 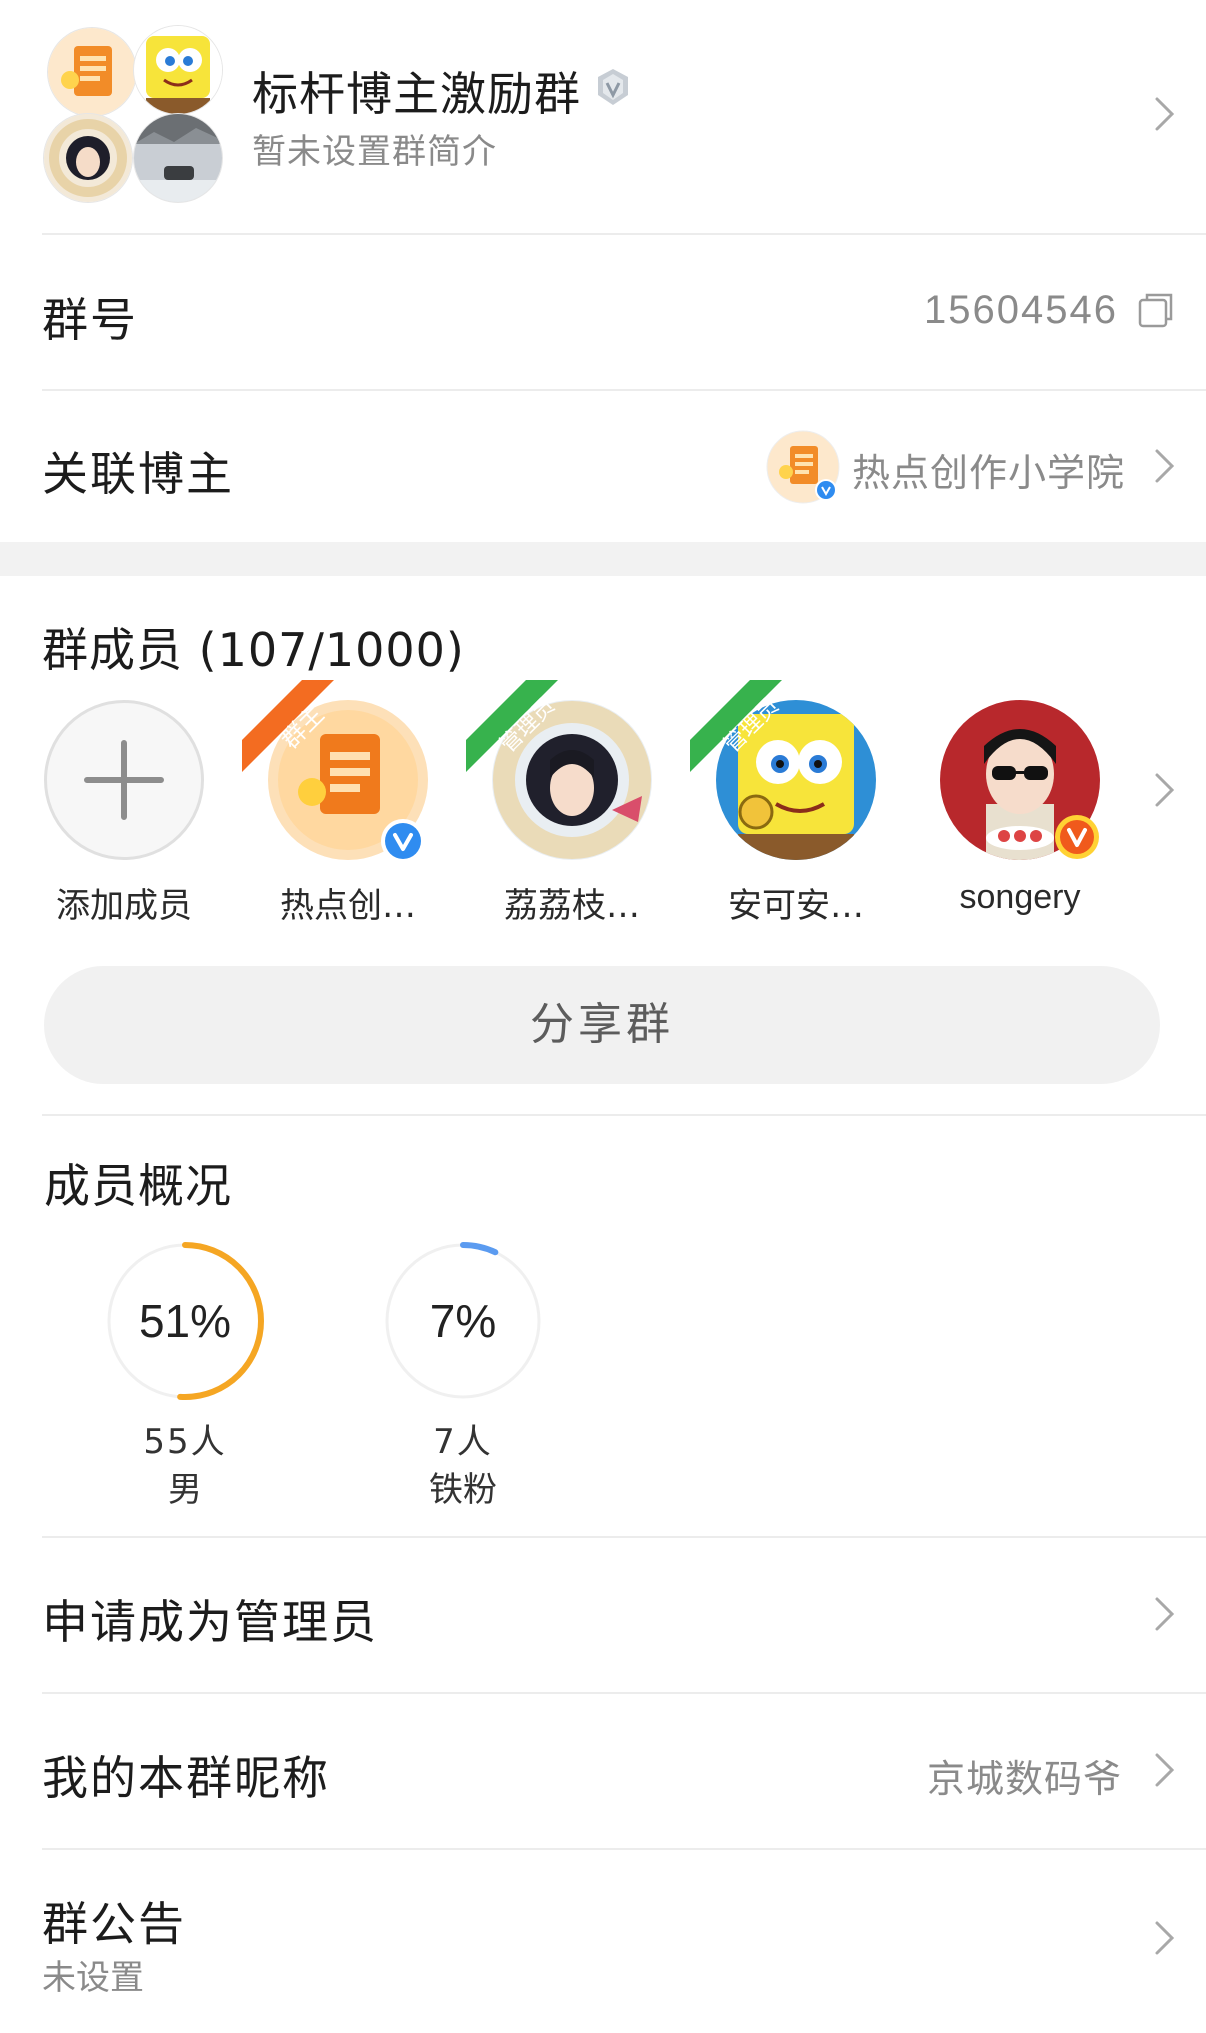 I want to click on stat-ring-fans: 7%, so click(x=463, y=1321).